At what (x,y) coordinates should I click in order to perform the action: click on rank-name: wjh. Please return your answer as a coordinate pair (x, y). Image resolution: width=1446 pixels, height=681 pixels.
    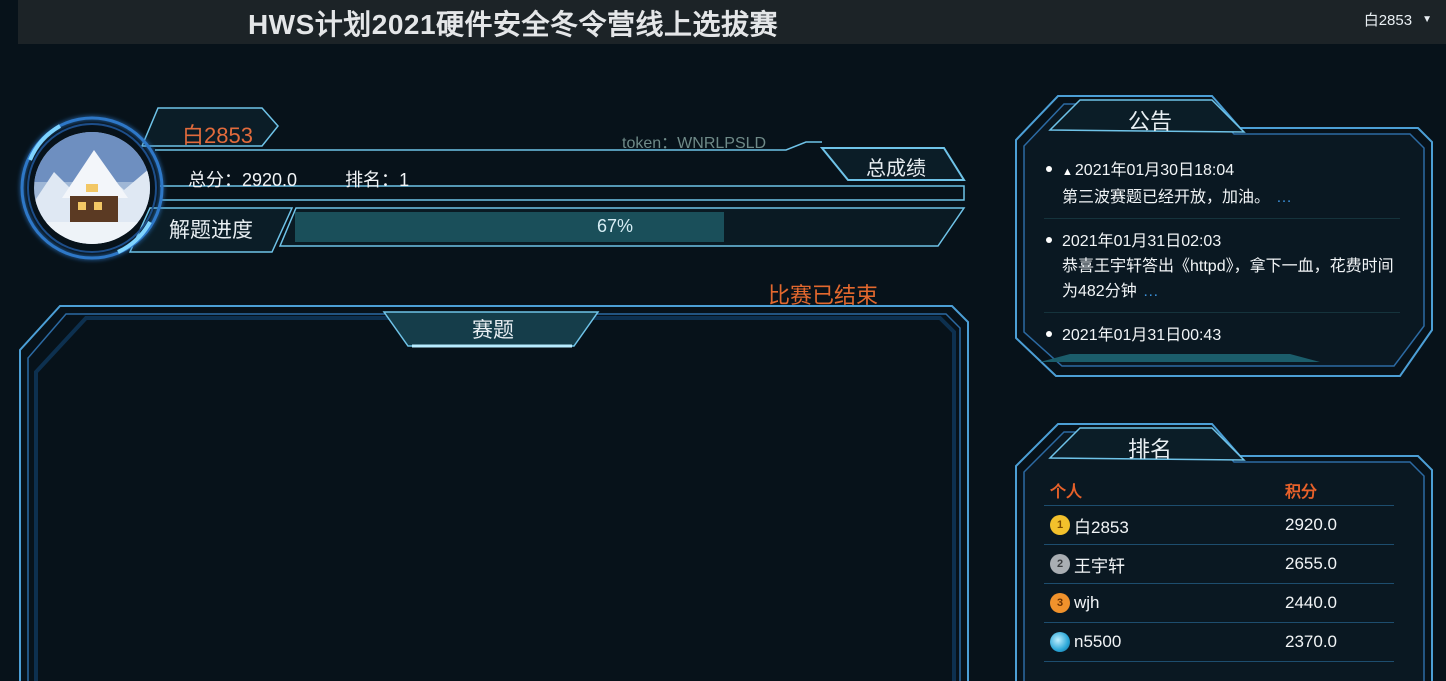
    Looking at the image, I should click on (1087, 602).